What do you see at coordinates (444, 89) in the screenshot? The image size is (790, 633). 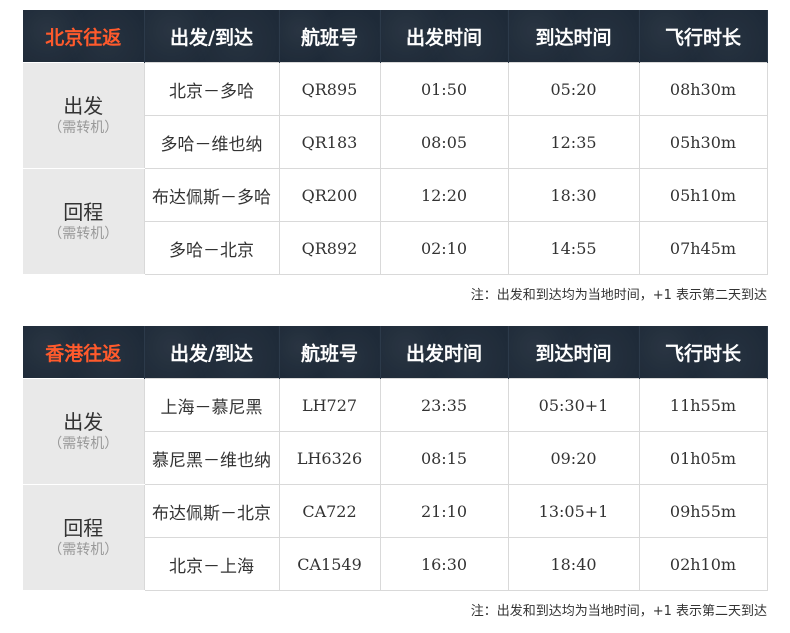 I see `depart-time-cell: 01:50` at bounding box center [444, 89].